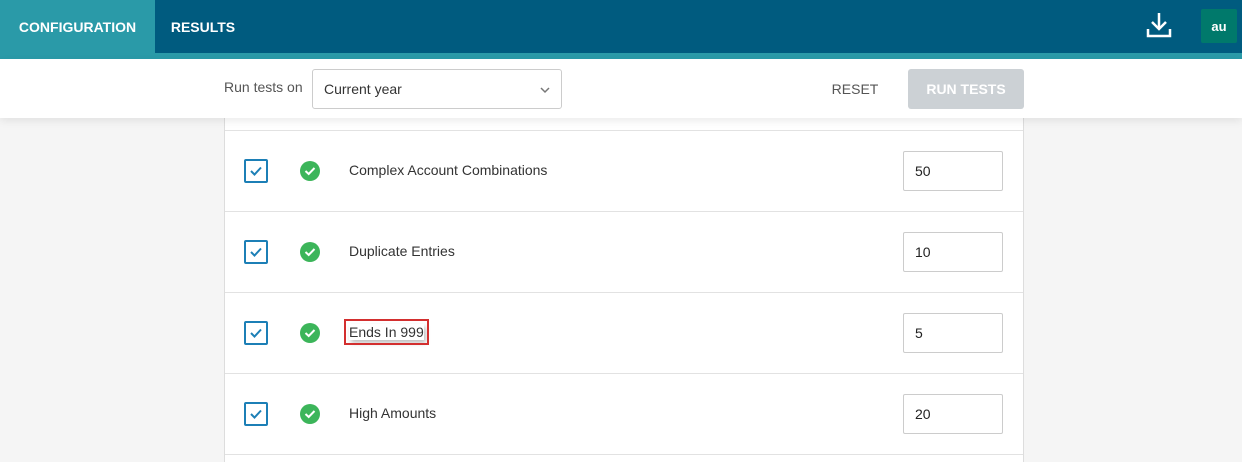 Image resolution: width=1242 pixels, height=462 pixels. What do you see at coordinates (545, 90) in the screenshot?
I see `chevron-down-icon` at bounding box center [545, 90].